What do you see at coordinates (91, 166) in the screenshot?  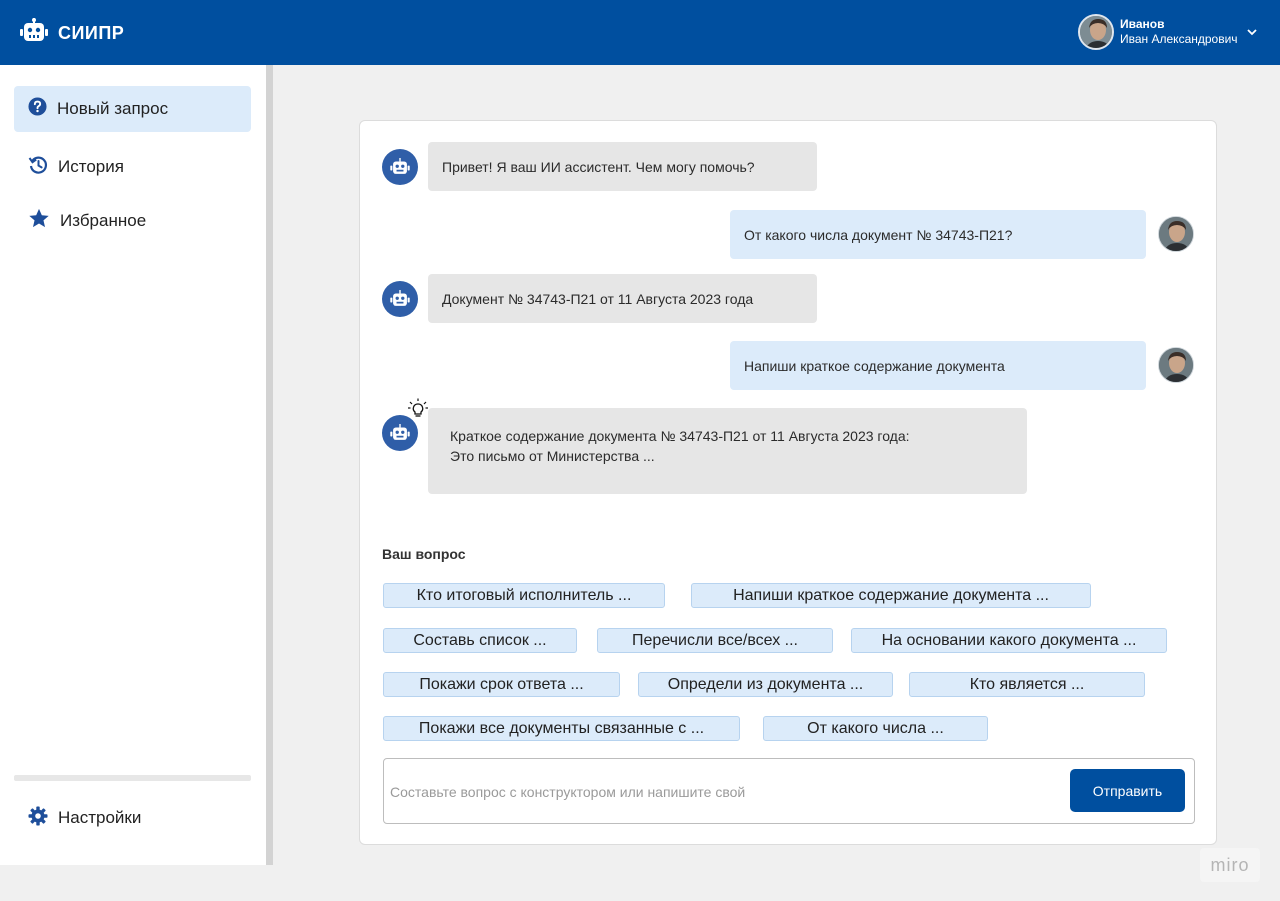 I see `sidebar-item-label: История` at bounding box center [91, 166].